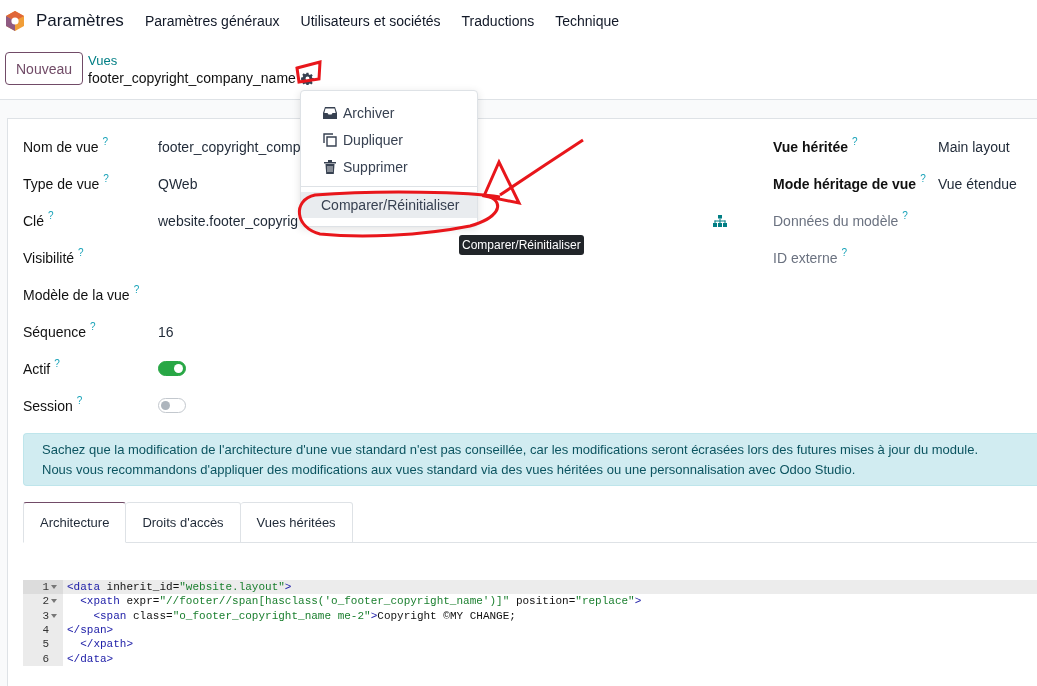 This screenshot has height=686, width=1037. Describe the element at coordinates (75, 522) in the screenshot. I see `tab: Architecture` at that location.